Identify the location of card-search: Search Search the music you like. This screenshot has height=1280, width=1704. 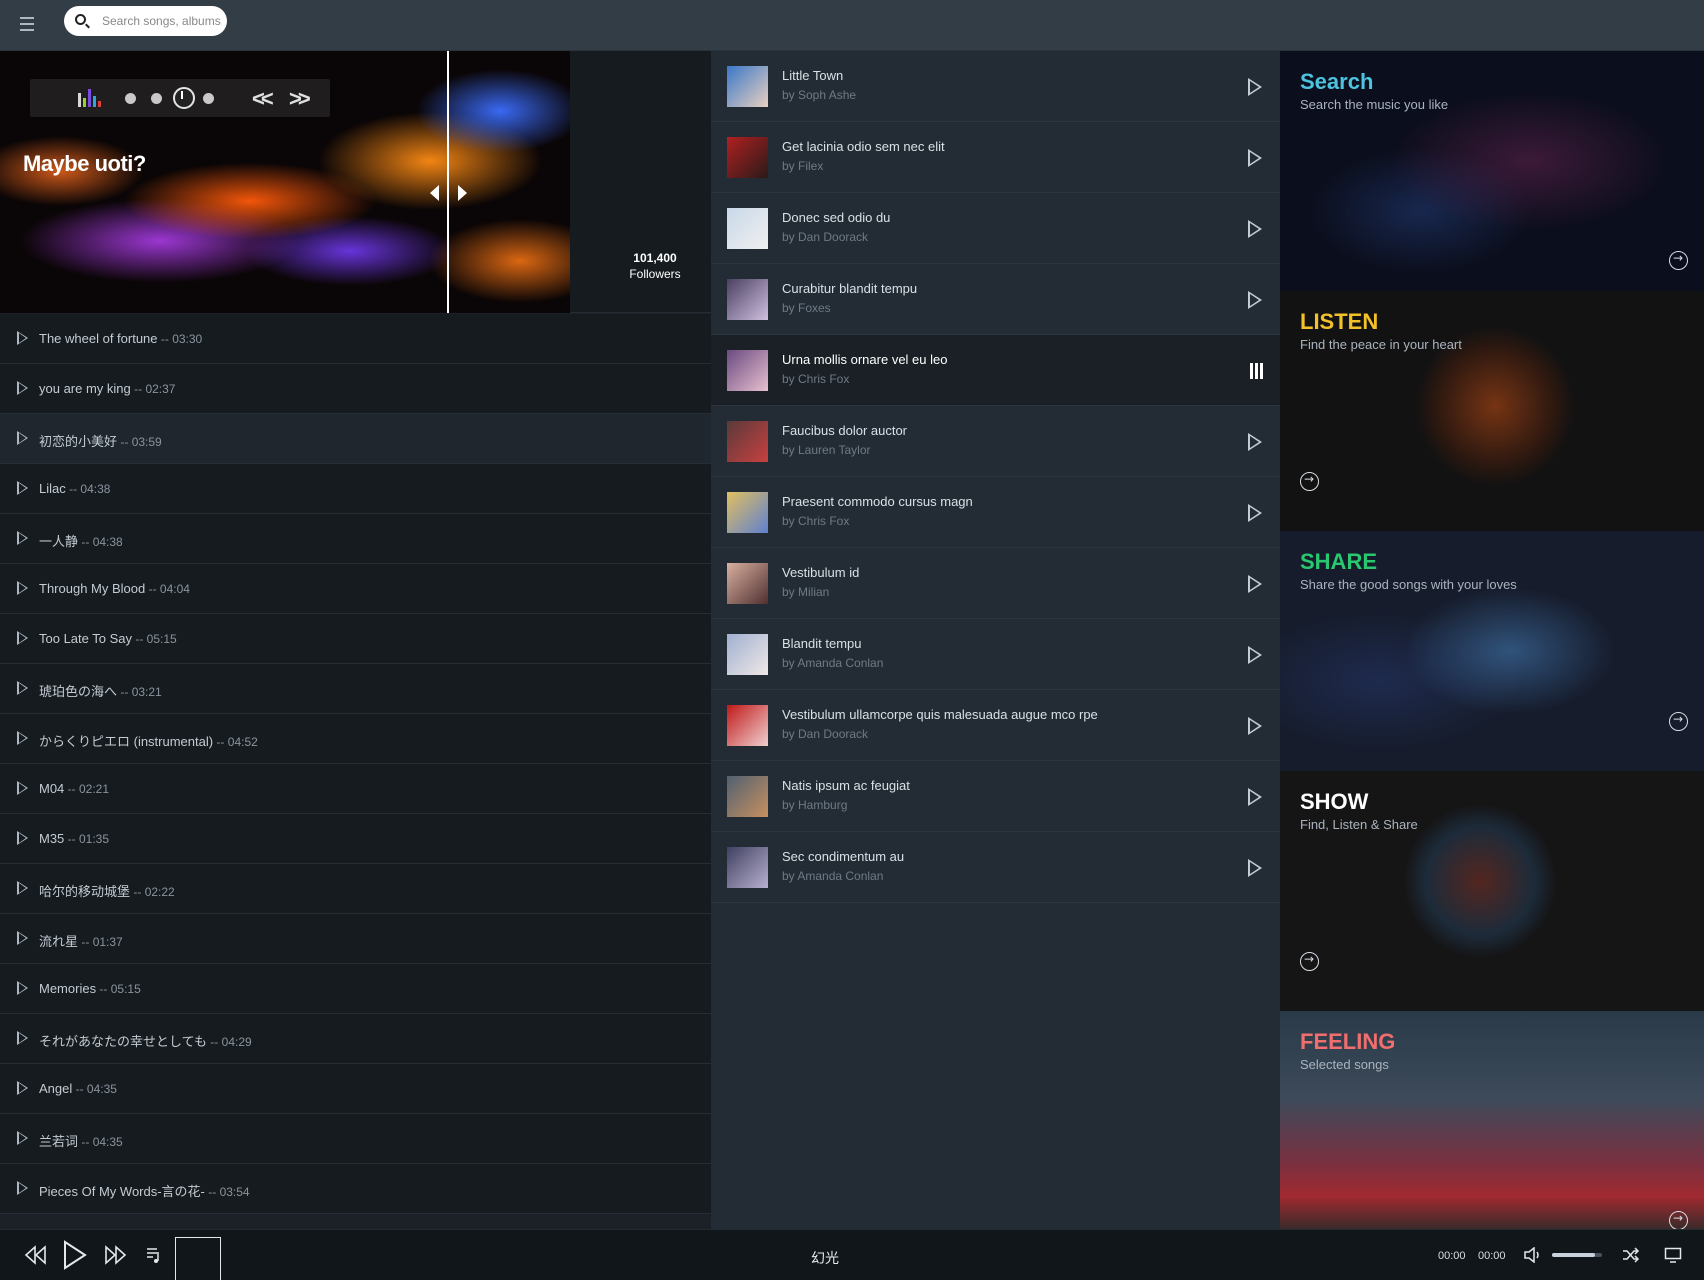
(1492, 171).